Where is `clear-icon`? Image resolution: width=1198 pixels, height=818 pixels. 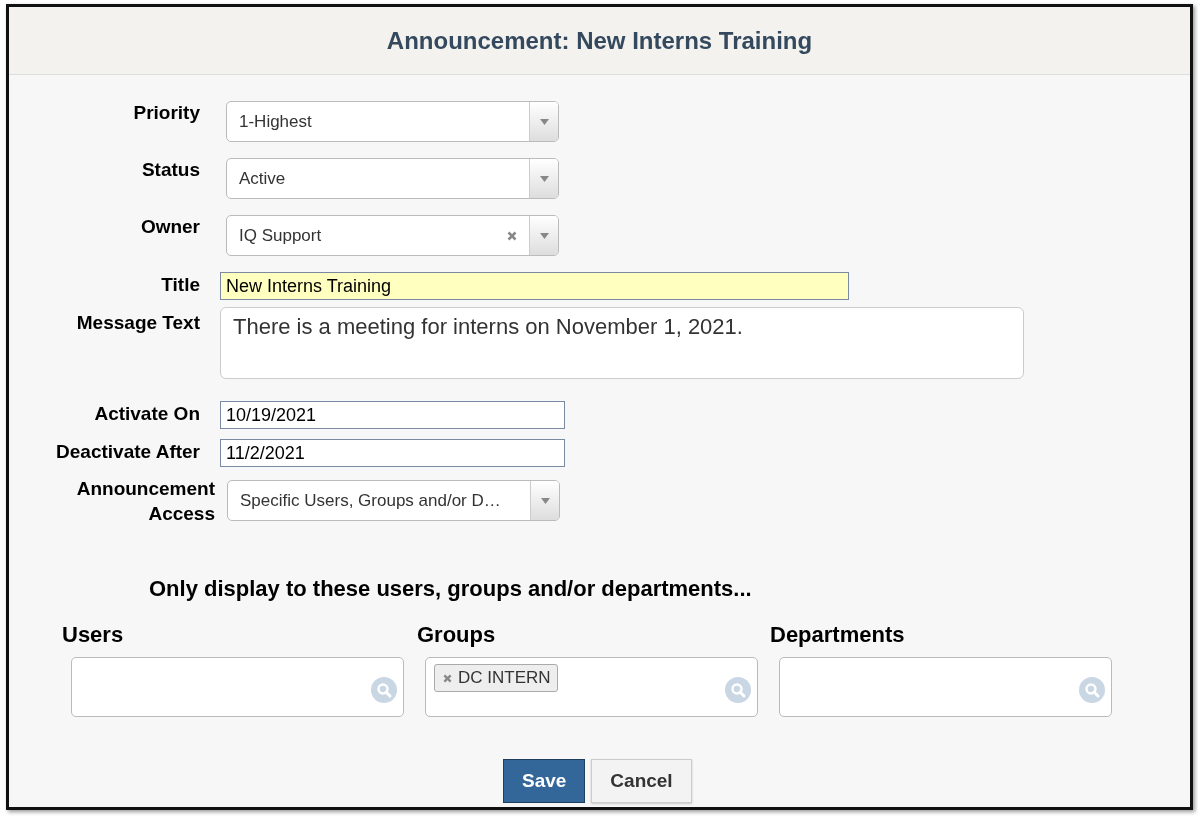 clear-icon is located at coordinates (512, 235).